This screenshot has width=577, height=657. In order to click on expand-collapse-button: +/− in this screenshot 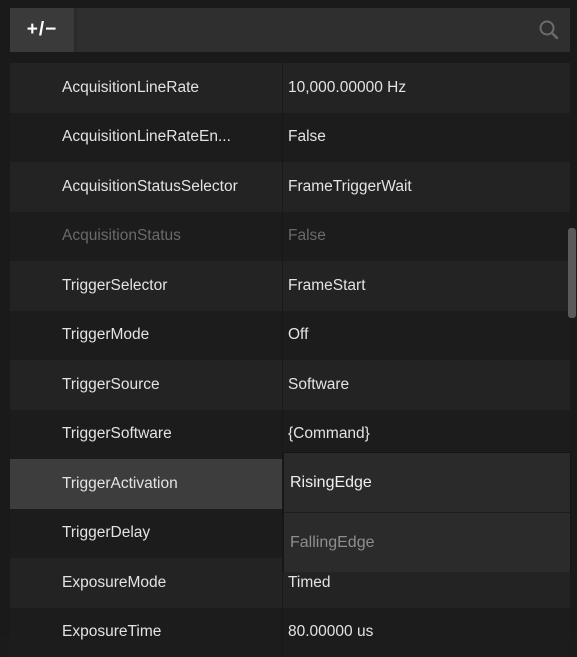, I will do `click(42, 30)`.